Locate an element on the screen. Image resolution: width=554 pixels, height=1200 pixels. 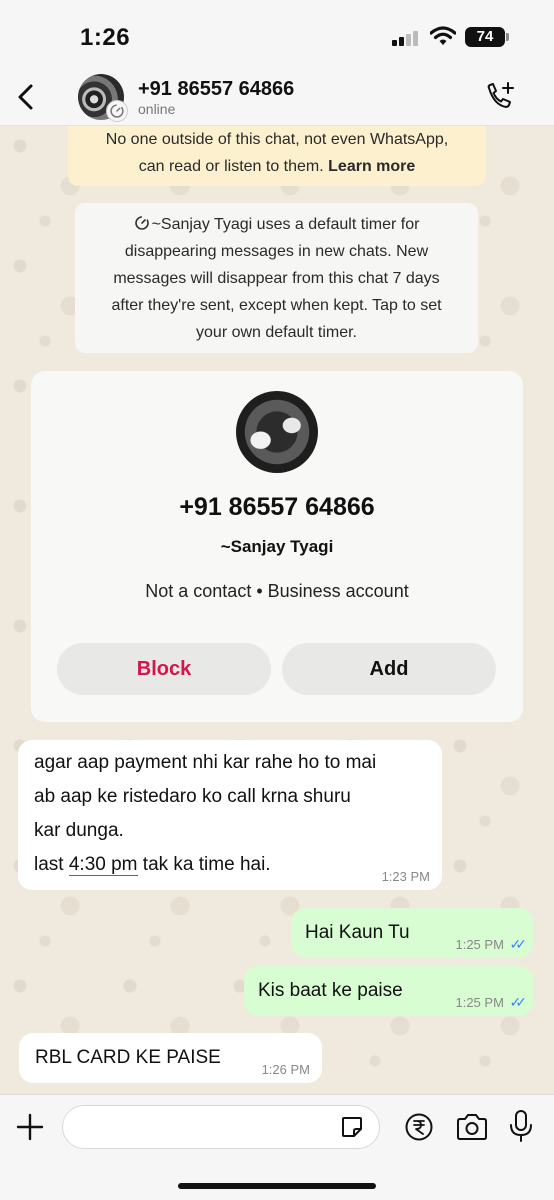
wifi-icon is located at coordinates (443, 35).